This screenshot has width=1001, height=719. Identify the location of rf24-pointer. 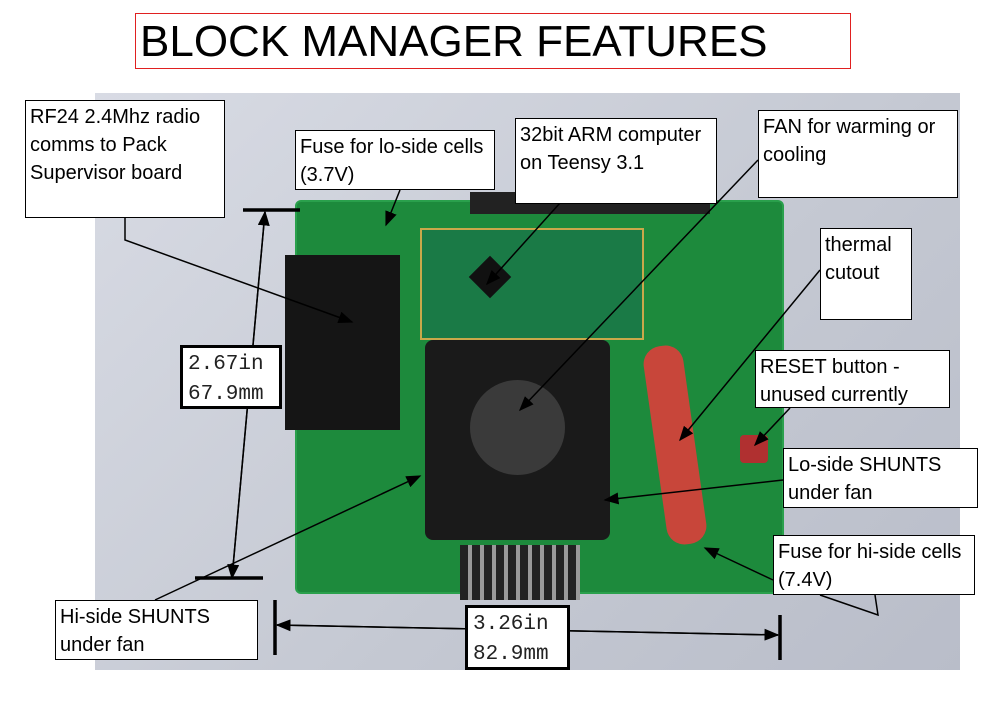
(239, 271).